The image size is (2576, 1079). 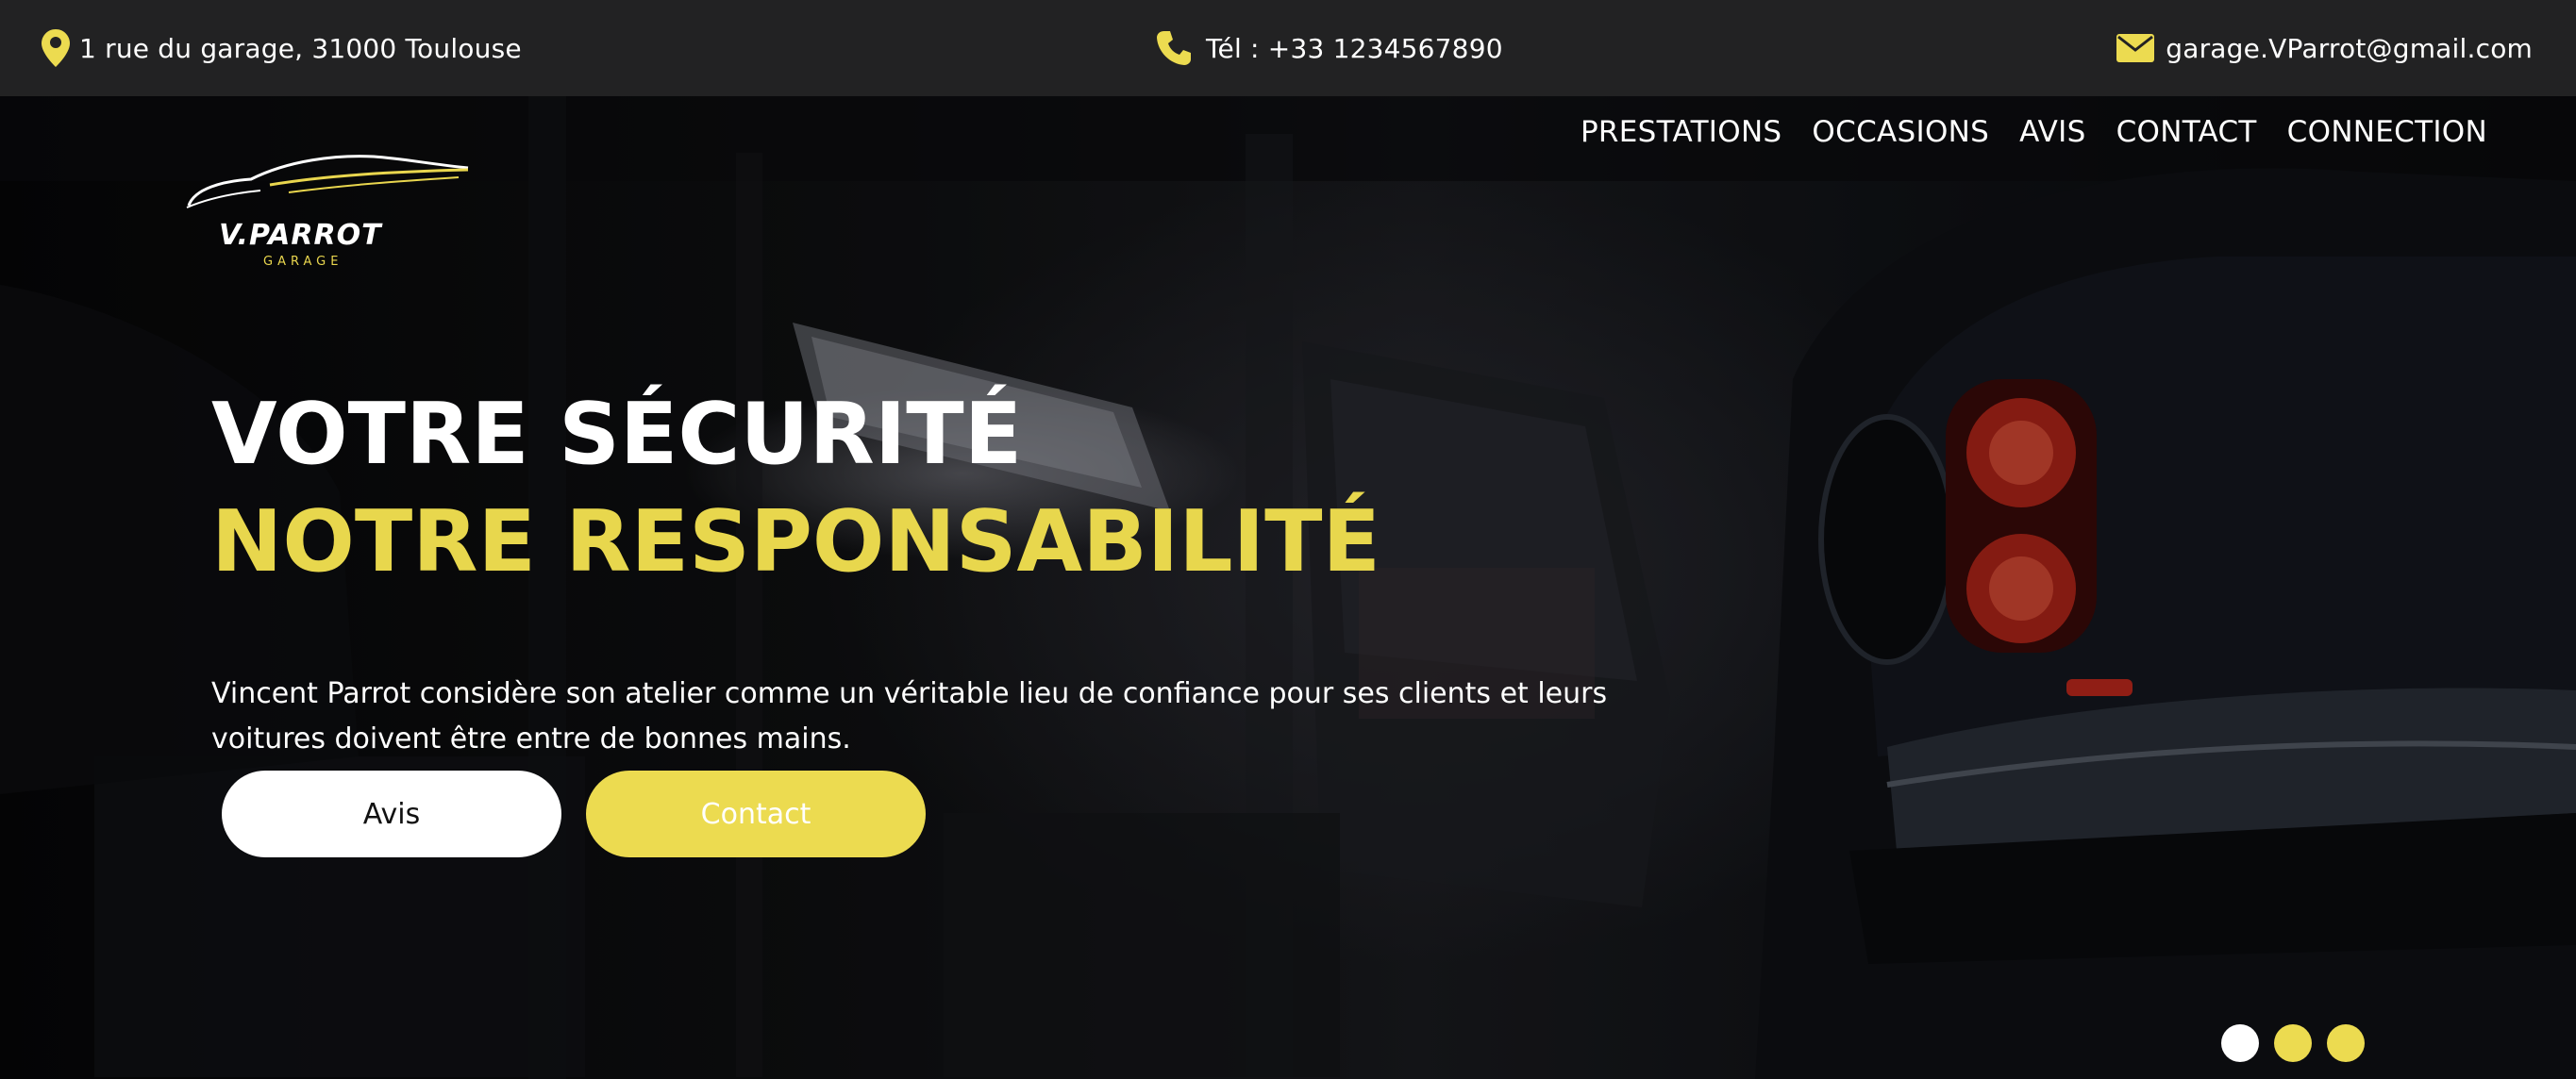 What do you see at coordinates (795, 489) in the screenshot?
I see `hero-headline: VOTRE SÉCURITÉ NOTRE RESPONSABILITÉ` at bounding box center [795, 489].